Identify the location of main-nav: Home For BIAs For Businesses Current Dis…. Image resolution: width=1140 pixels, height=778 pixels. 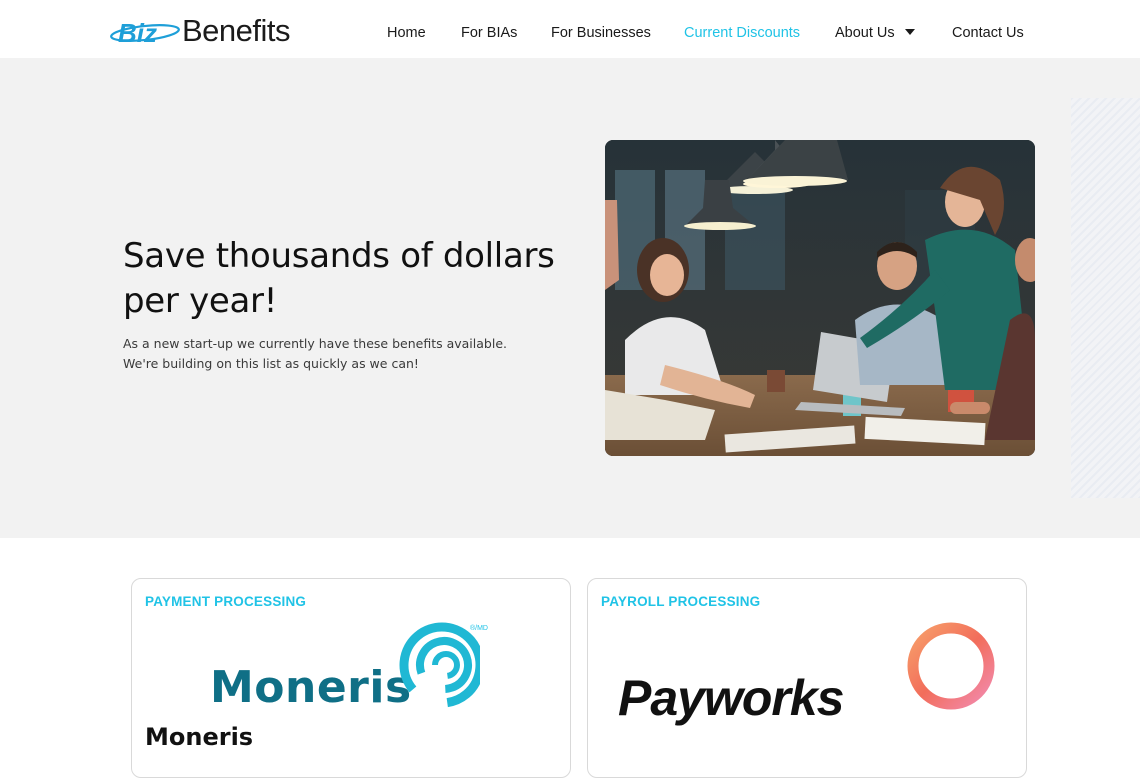
(570, 29).